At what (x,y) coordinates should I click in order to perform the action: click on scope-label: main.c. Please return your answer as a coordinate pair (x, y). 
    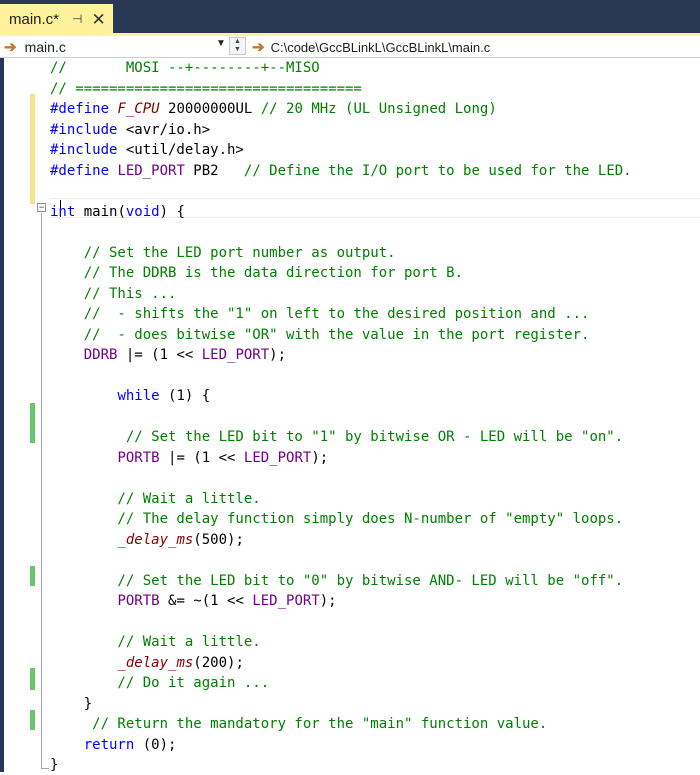
    Looking at the image, I should click on (45, 46).